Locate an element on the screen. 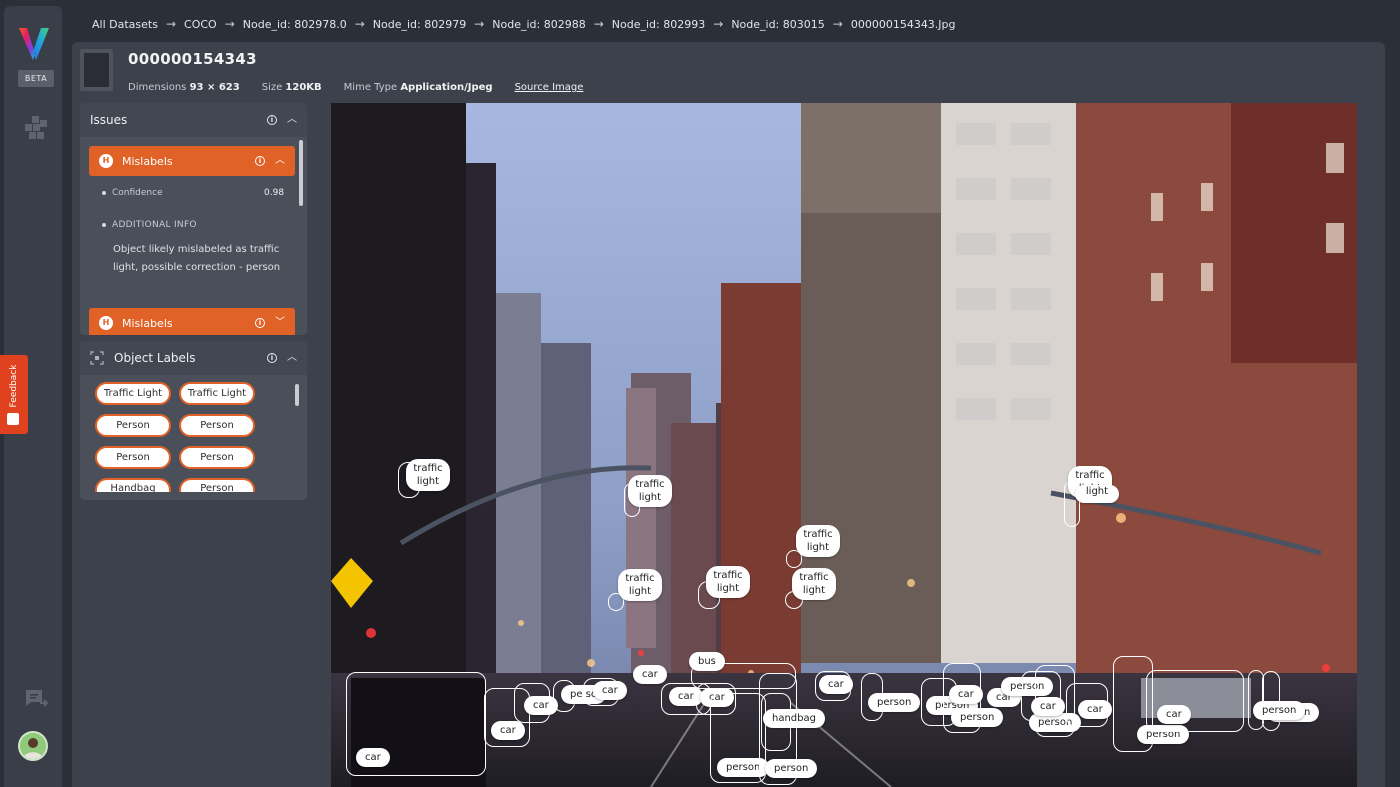 The height and width of the screenshot is (787, 1400). object-labels-scrollbar is located at coordinates (297, 395).